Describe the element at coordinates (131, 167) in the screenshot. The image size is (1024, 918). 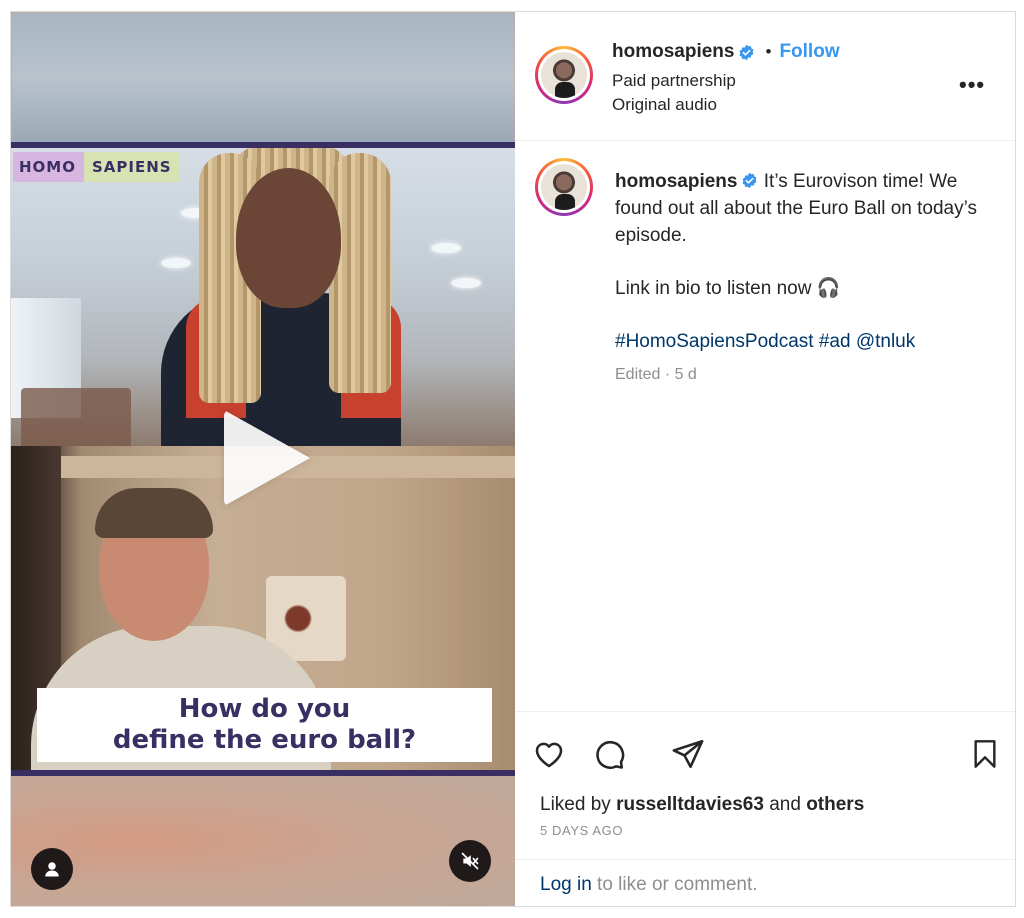
I see `logo-word-sapiens: SAPIENS` at that location.